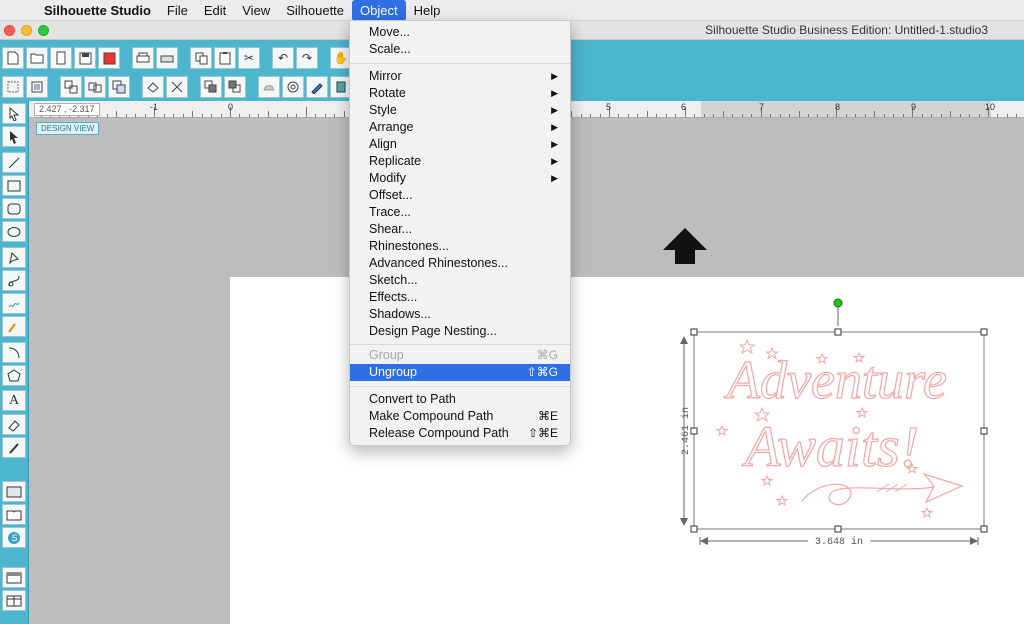 Image resolution: width=1024 pixels, height=624 pixels. What do you see at coordinates (14, 162) in the screenshot?
I see `line-tool-icon` at bounding box center [14, 162].